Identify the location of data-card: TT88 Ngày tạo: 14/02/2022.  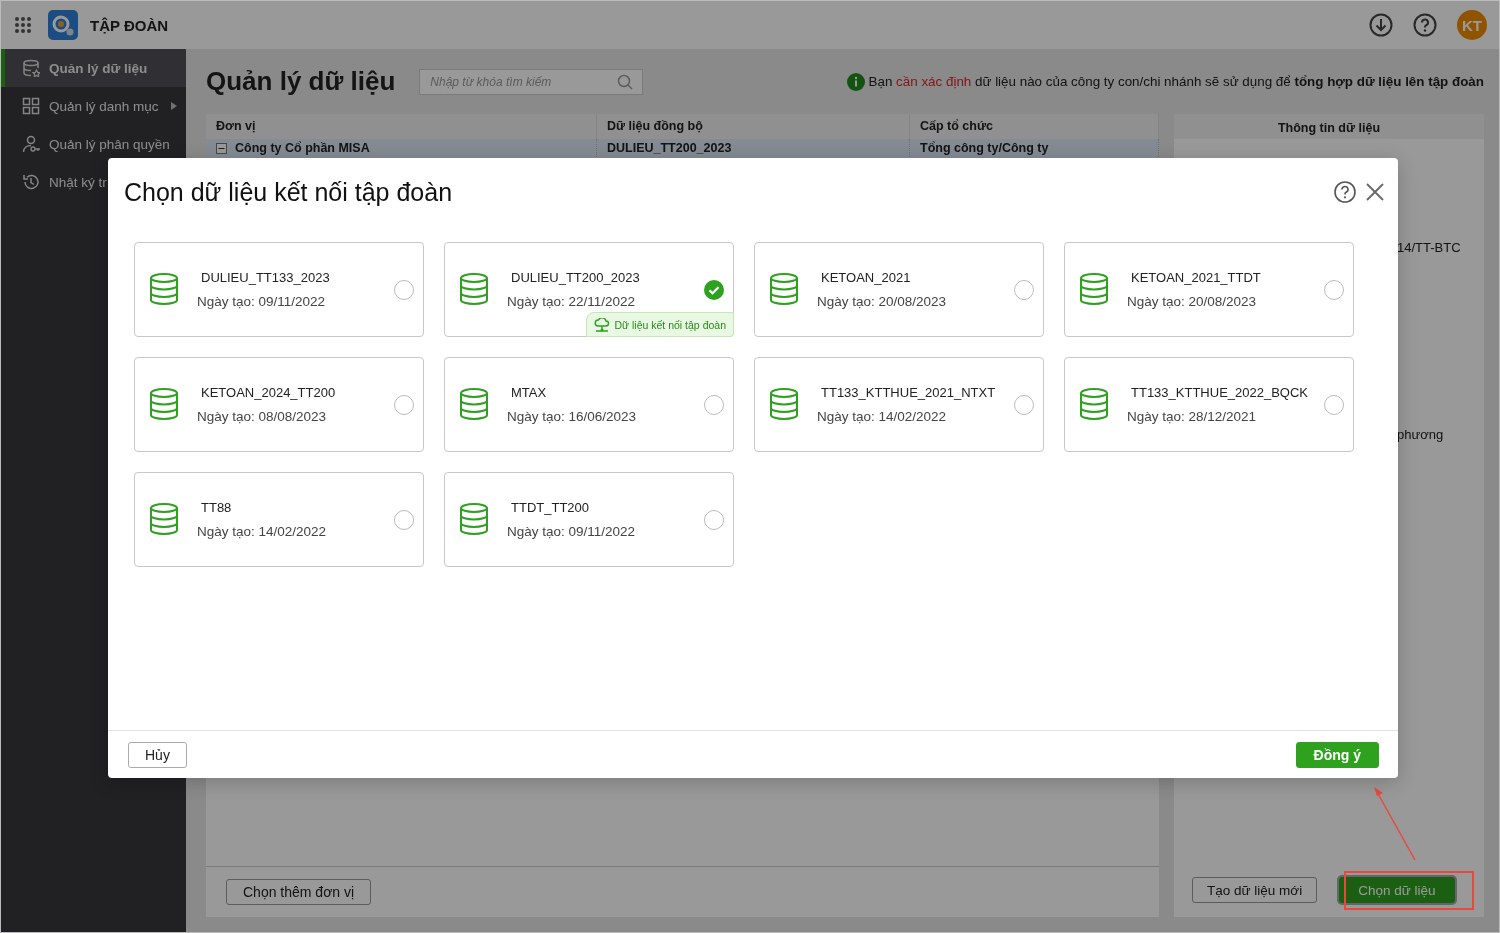
(279, 519).